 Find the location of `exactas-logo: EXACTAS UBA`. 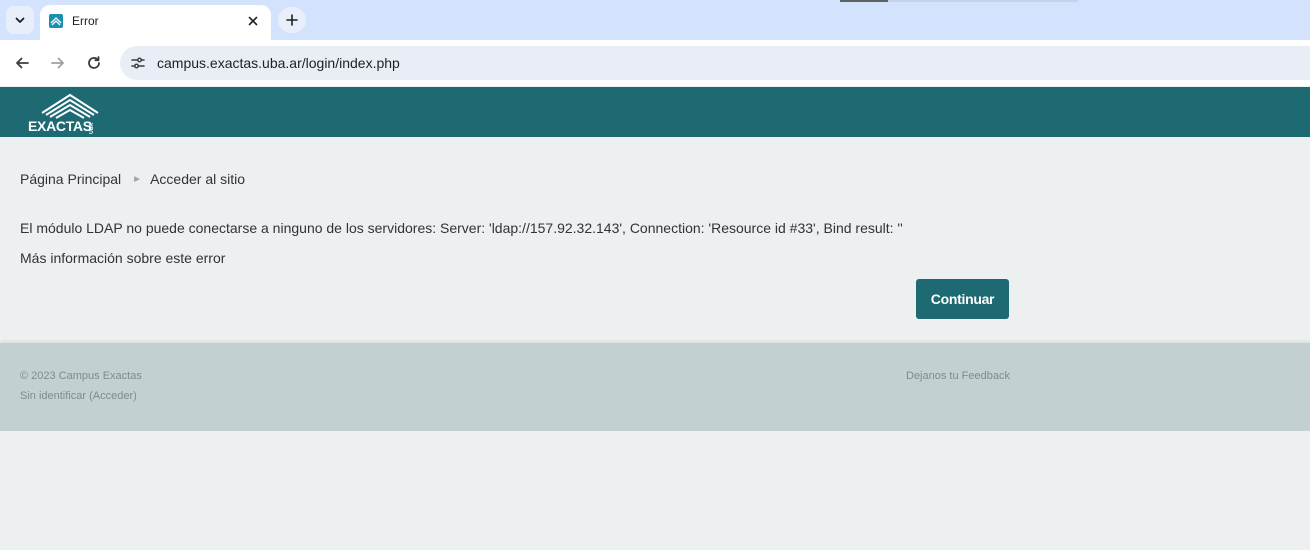

exactas-logo: EXACTAS UBA is located at coordinates (64, 113).